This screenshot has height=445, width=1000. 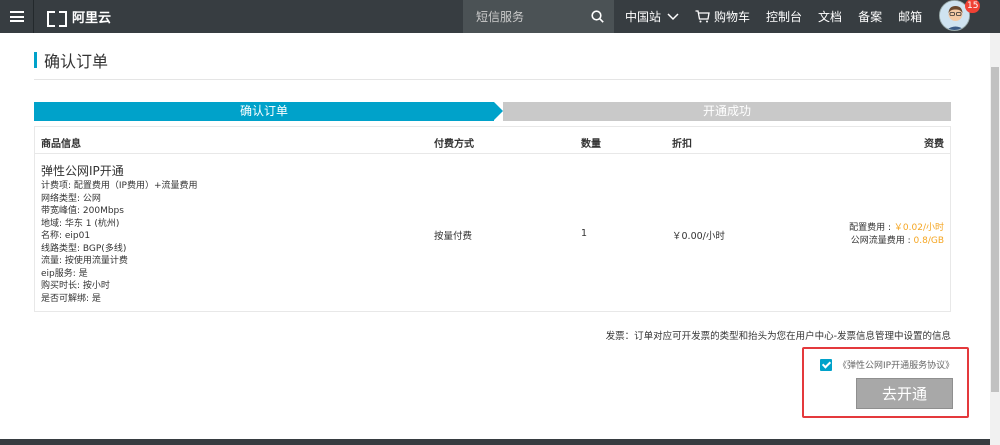 I want to click on search-placeholder: 短信服务, so click(x=500, y=17).